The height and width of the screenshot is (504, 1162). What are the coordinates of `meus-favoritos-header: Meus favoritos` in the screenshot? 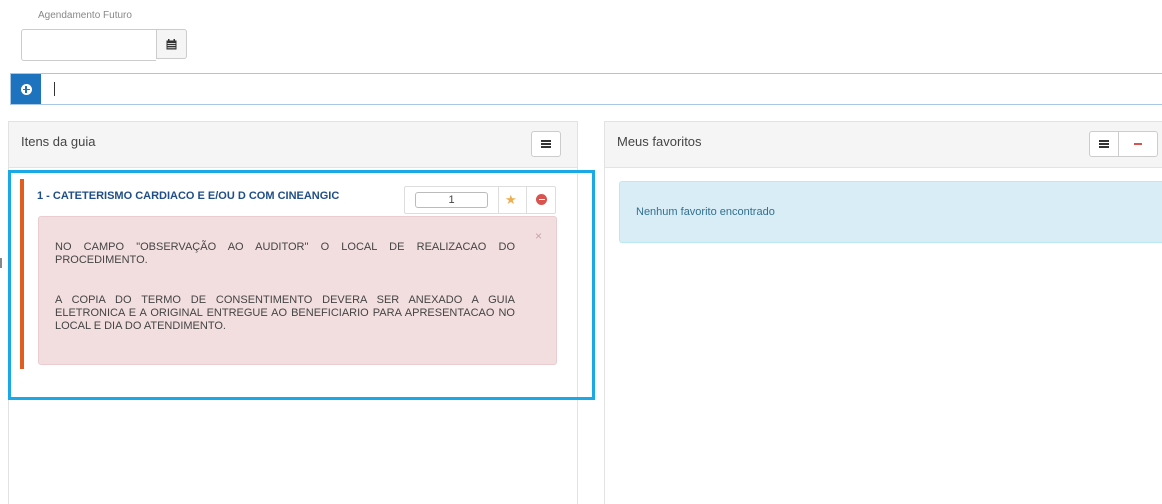 It's located at (883, 145).